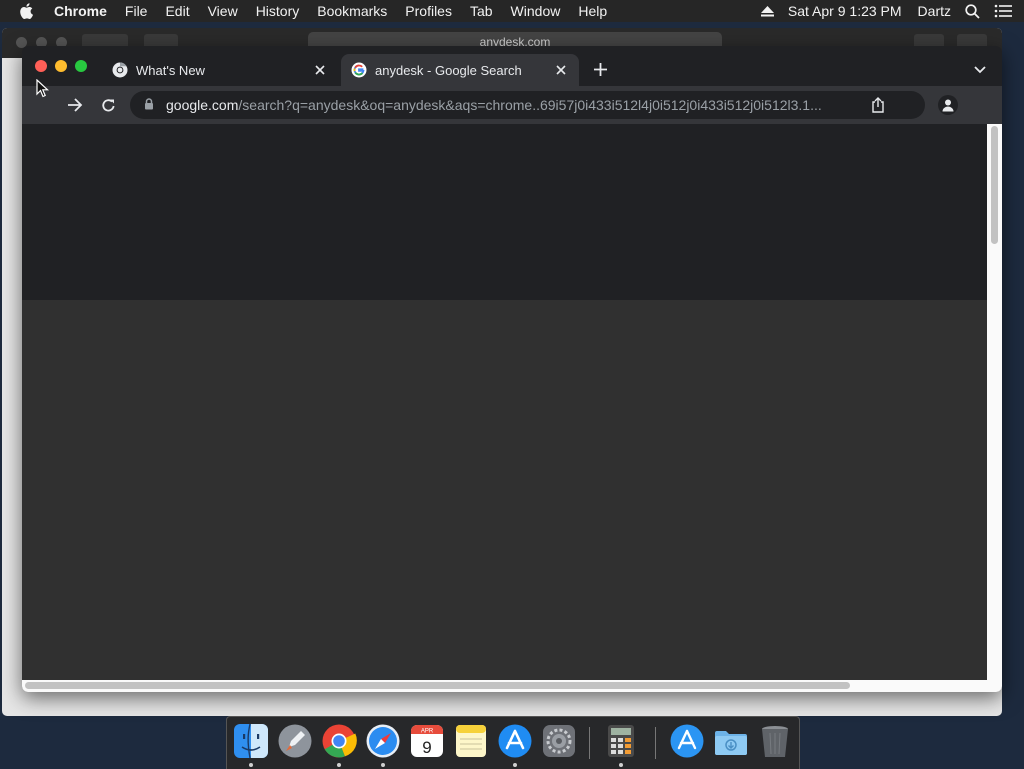  What do you see at coordinates (136, 11) in the screenshot?
I see `menu-file: File` at bounding box center [136, 11].